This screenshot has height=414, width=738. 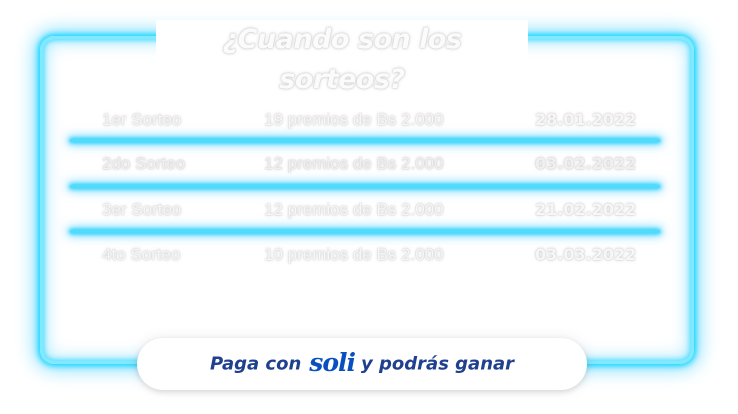 What do you see at coordinates (354, 254) in the screenshot?
I see `draw-prize: 10 premios de Bs 2.000` at bounding box center [354, 254].